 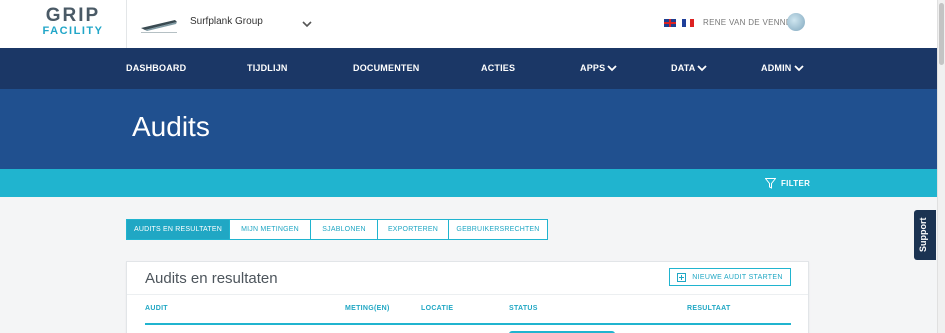 I want to click on column-header-audit: AUDIT, so click(x=156, y=308).